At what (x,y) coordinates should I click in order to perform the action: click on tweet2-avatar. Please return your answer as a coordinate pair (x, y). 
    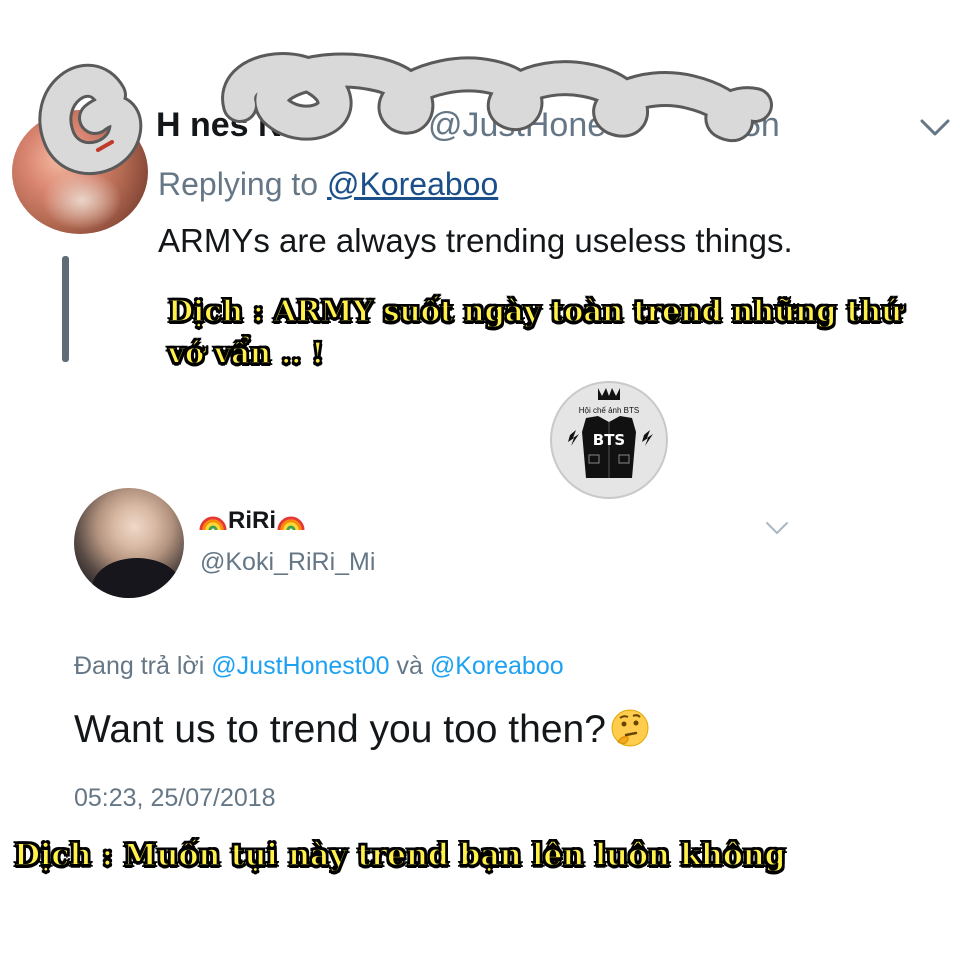
    Looking at the image, I should click on (129, 543).